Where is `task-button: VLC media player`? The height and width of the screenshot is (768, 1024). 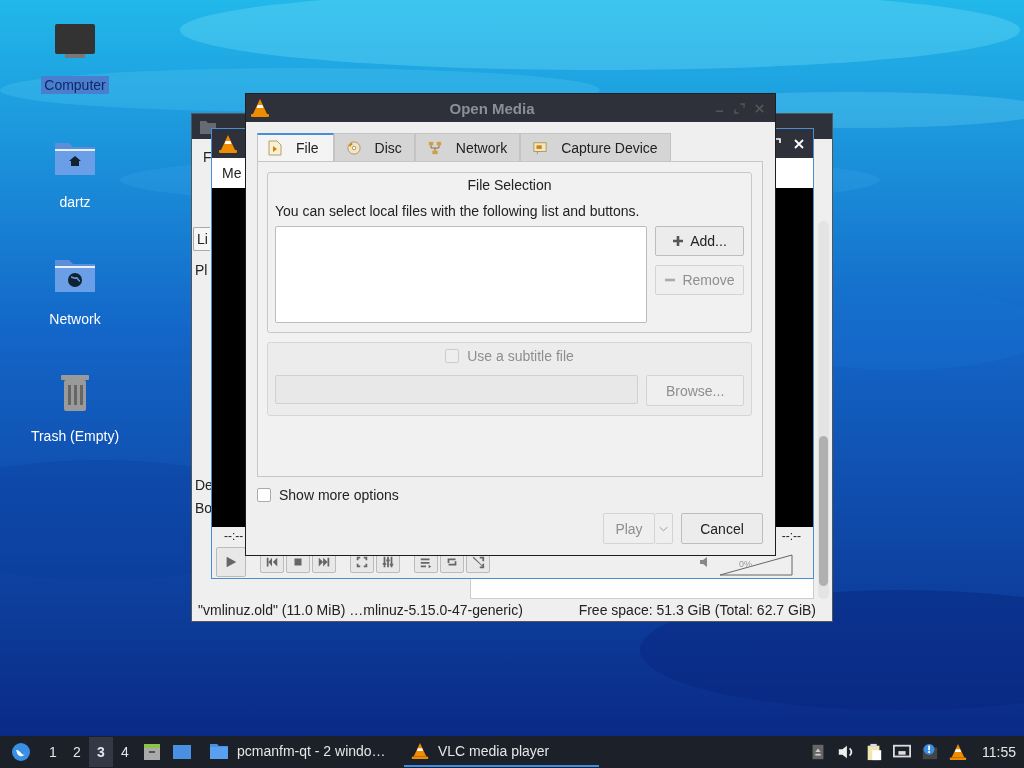
task-button: VLC media player is located at coordinates (501, 752).